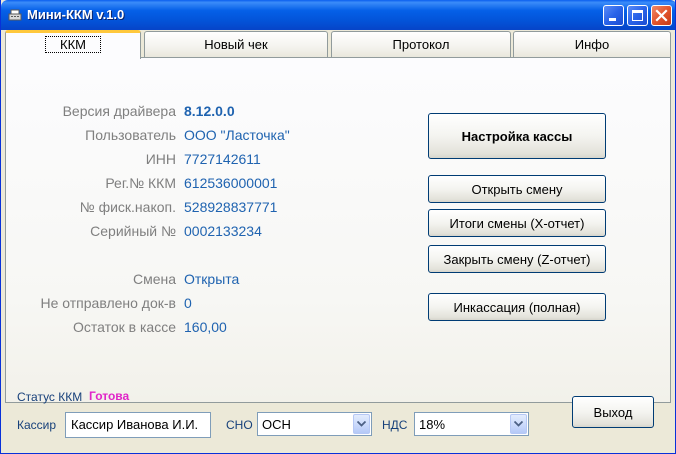 This screenshot has width=676, height=454. Describe the element at coordinates (108, 303) in the screenshot. I see `unsent-docs-label: Не отправлено док-в` at that location.